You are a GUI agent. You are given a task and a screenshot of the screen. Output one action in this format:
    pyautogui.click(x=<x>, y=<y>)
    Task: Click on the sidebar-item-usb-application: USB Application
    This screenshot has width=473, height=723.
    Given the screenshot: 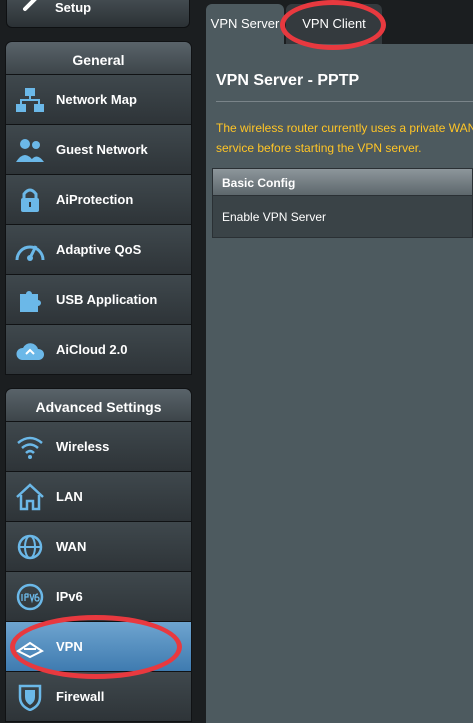 What is the action you would take?
    pyautogui.click(x=98, y=300)
    